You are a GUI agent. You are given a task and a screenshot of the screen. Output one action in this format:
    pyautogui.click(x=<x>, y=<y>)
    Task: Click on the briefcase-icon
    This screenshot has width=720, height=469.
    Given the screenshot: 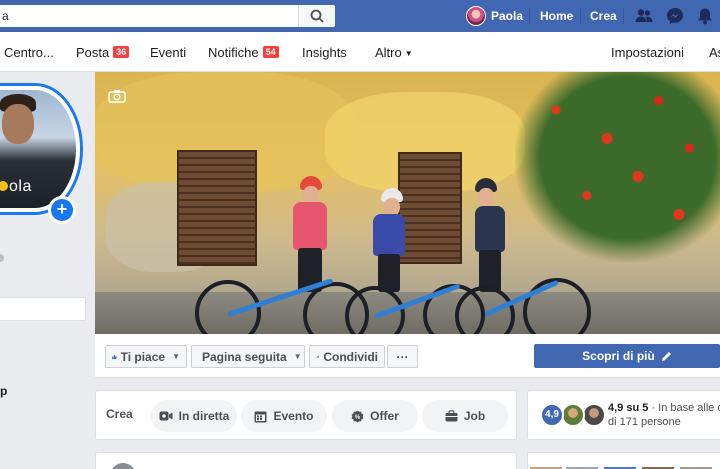 What is the action you would take?
    pyautogui.click(x=451, y=416)
    